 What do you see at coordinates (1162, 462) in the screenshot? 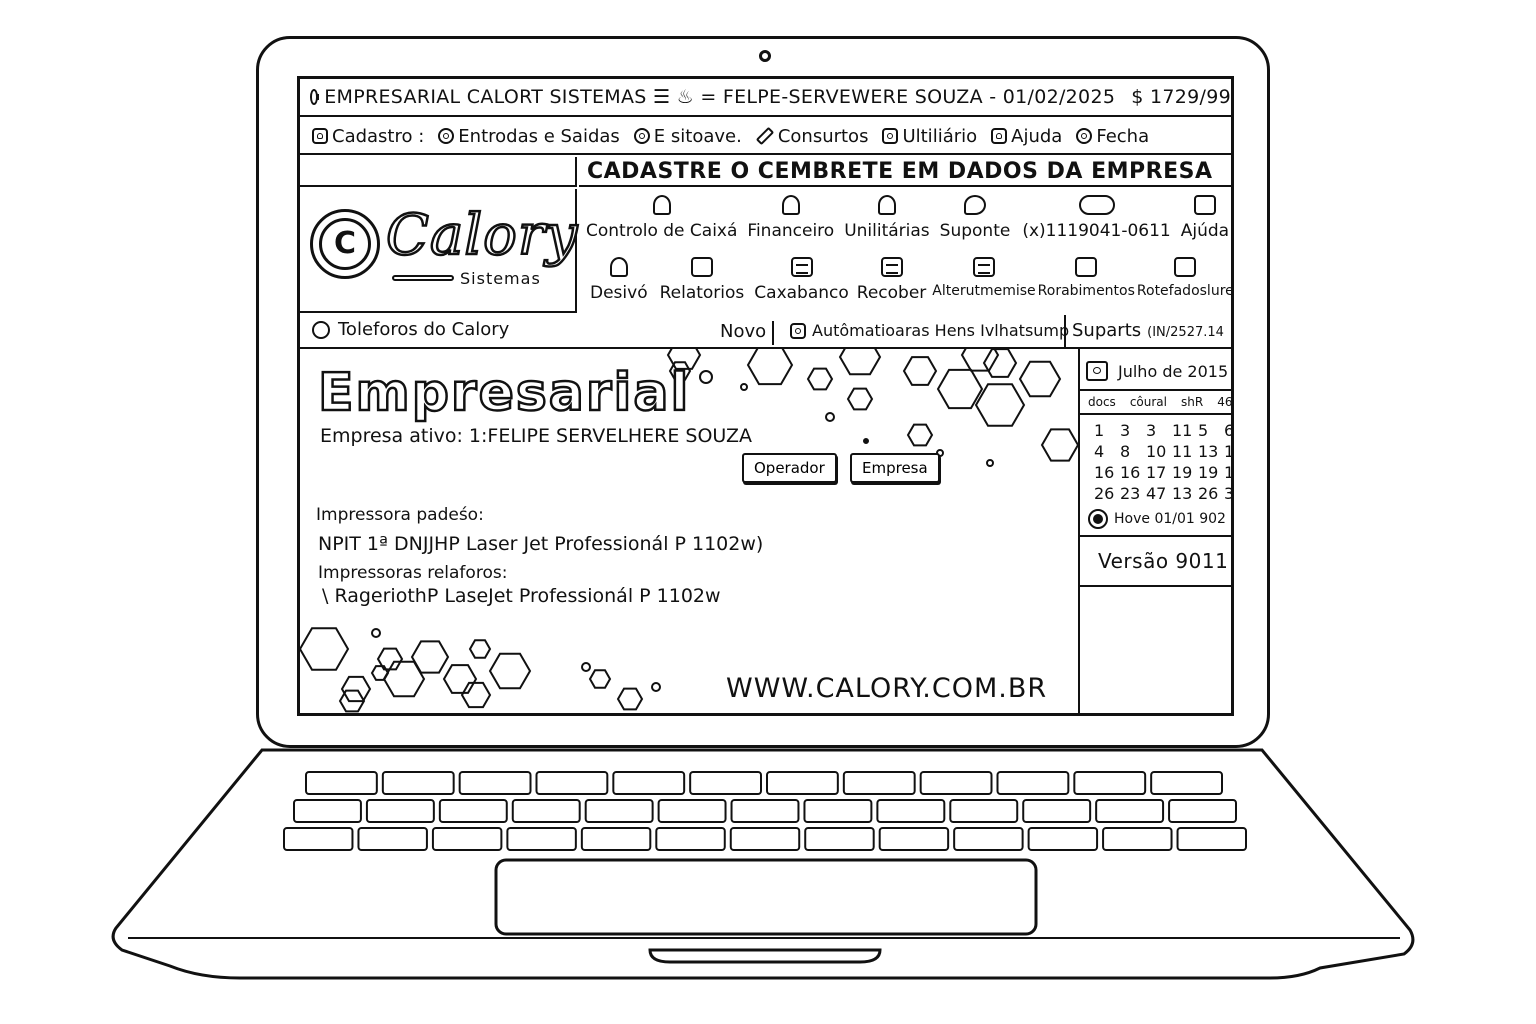
I see `calendar-grid: 1 3 3 11 5 6 4 8 10 11 13 1 16 16 17 19 19 1 26 23 47 13 26 3` at bounding box center [1162, 462].